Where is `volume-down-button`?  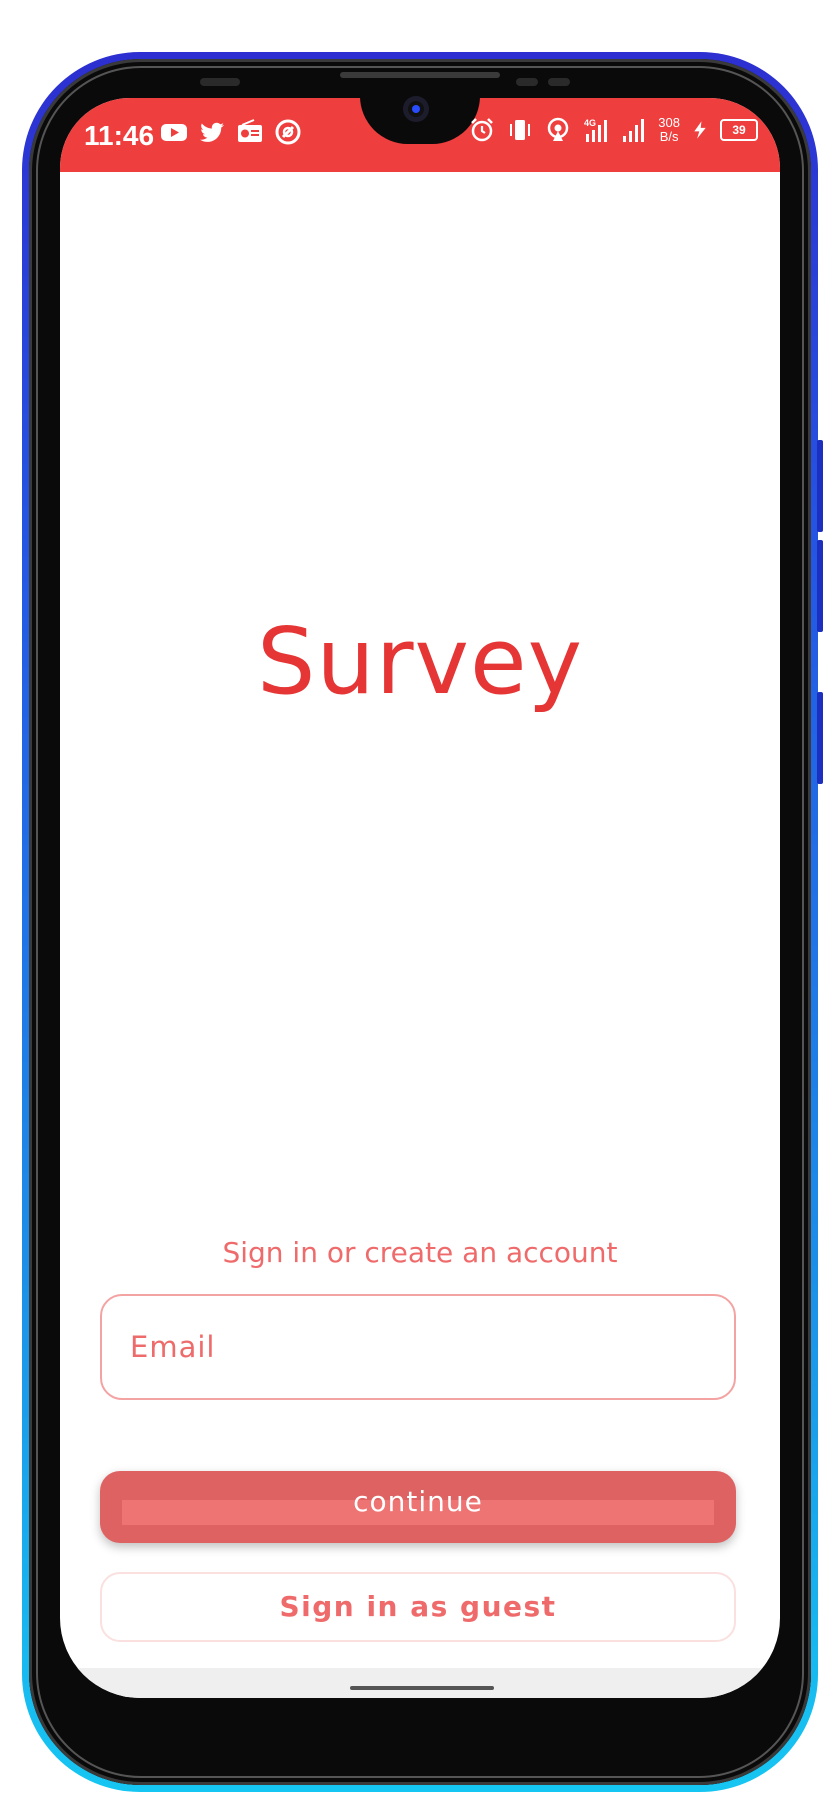
volume-down-button is located at coordinates (820, 738).